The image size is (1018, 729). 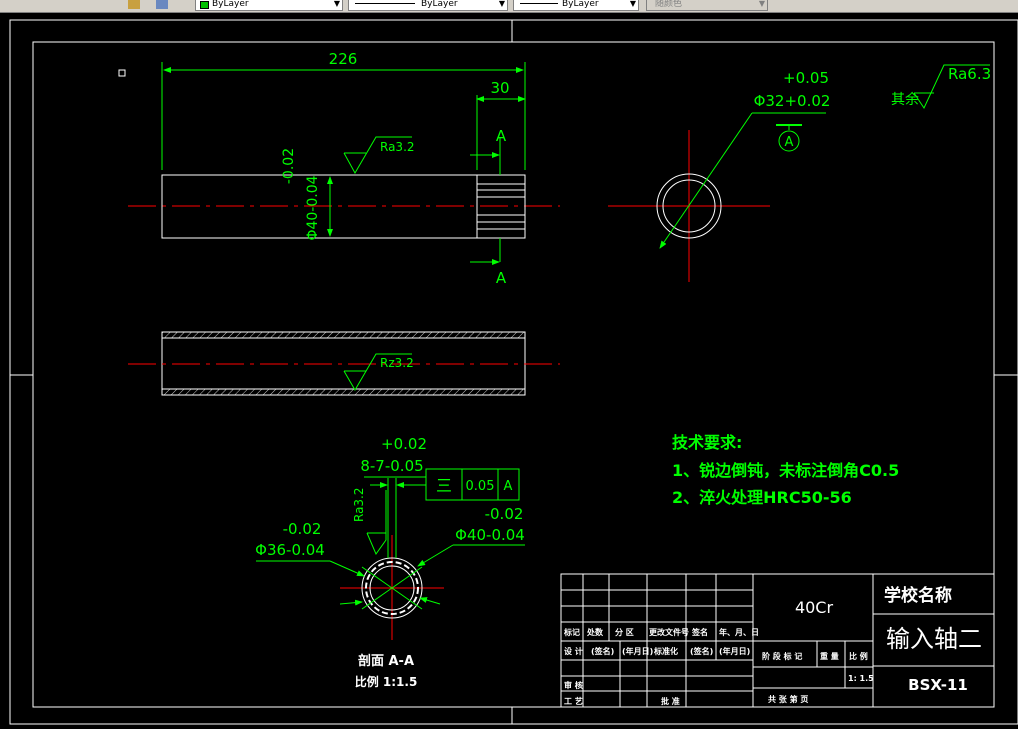 I want to click on title-block-cell-text: 分 区, so click(x=624, y=632).